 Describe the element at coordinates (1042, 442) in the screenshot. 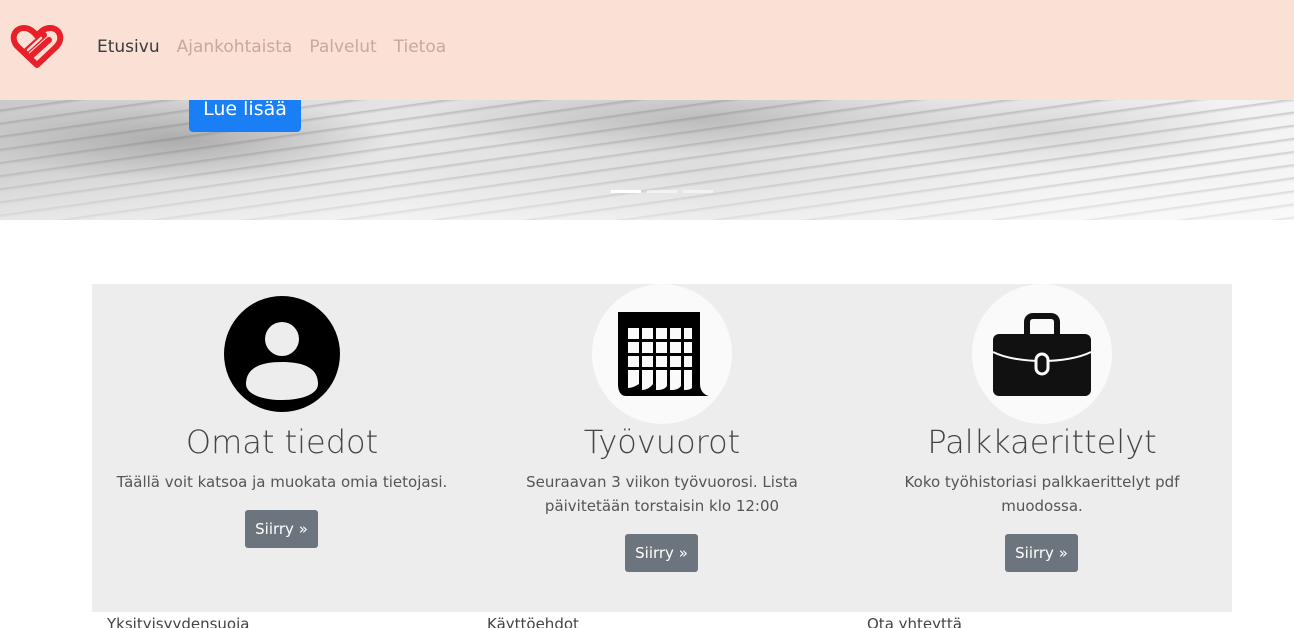

I see `feature-title: Palkkaerittelyt` at that location.